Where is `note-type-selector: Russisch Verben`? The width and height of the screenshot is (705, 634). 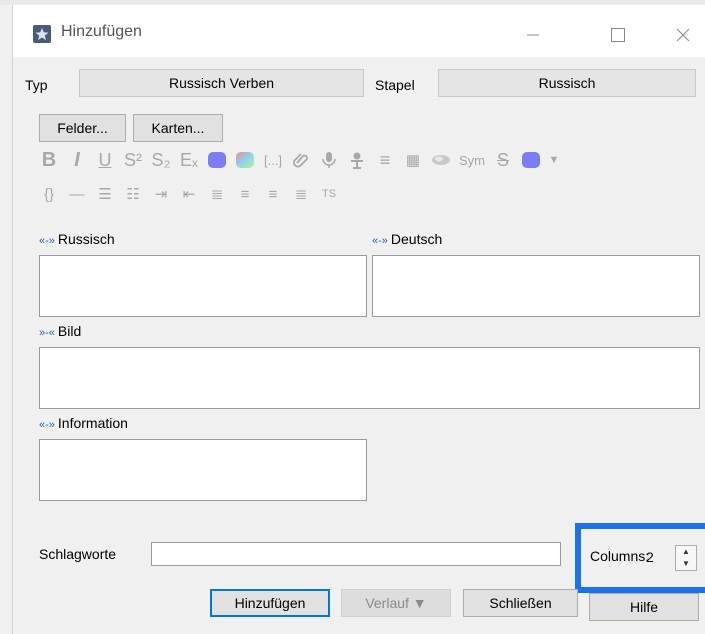 note-type-selector: Russisch Verben is located at coordinates (221, 83).